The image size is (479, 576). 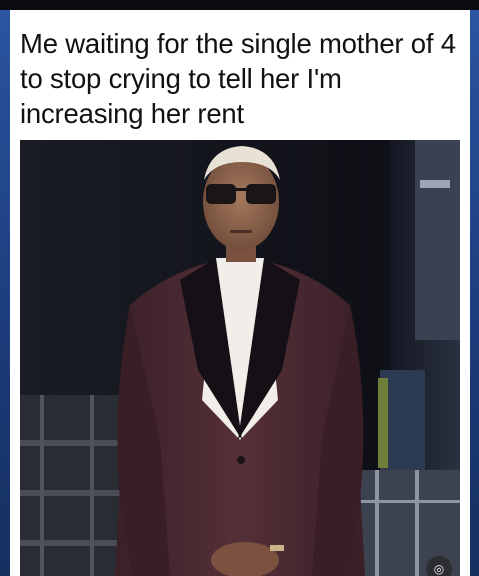 What do you see at coordinates (239, 5) in the screenshot?
I see `top-strip` at bounding box center [239, 5].